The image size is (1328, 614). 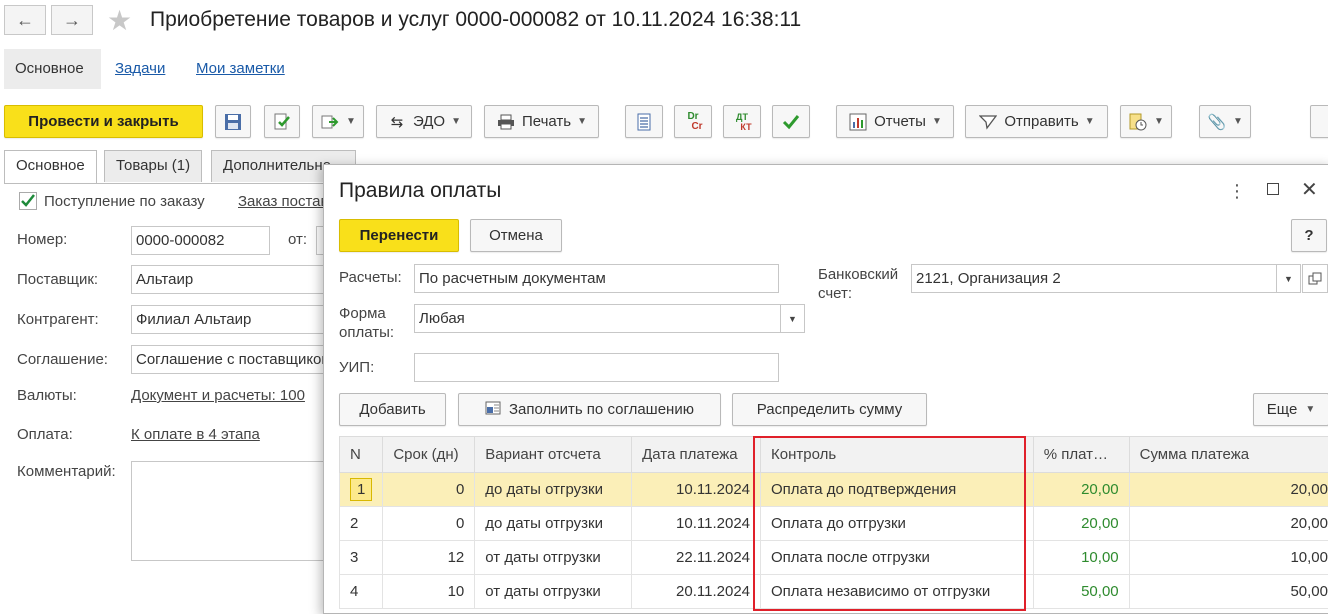 I want to click on tab-main: Основное, so click(x=50, y=167).